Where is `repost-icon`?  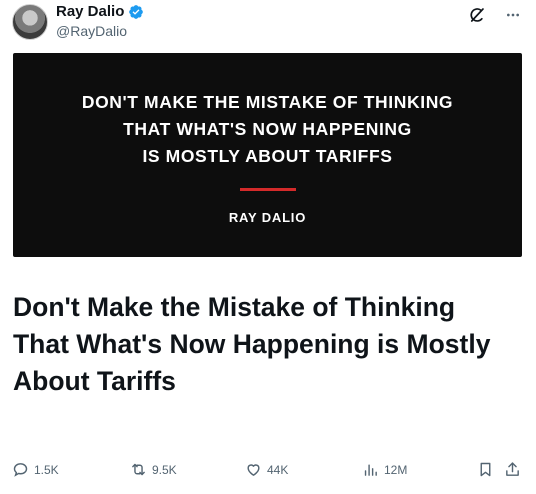 repost-icon is located at coordinates (138, 469).